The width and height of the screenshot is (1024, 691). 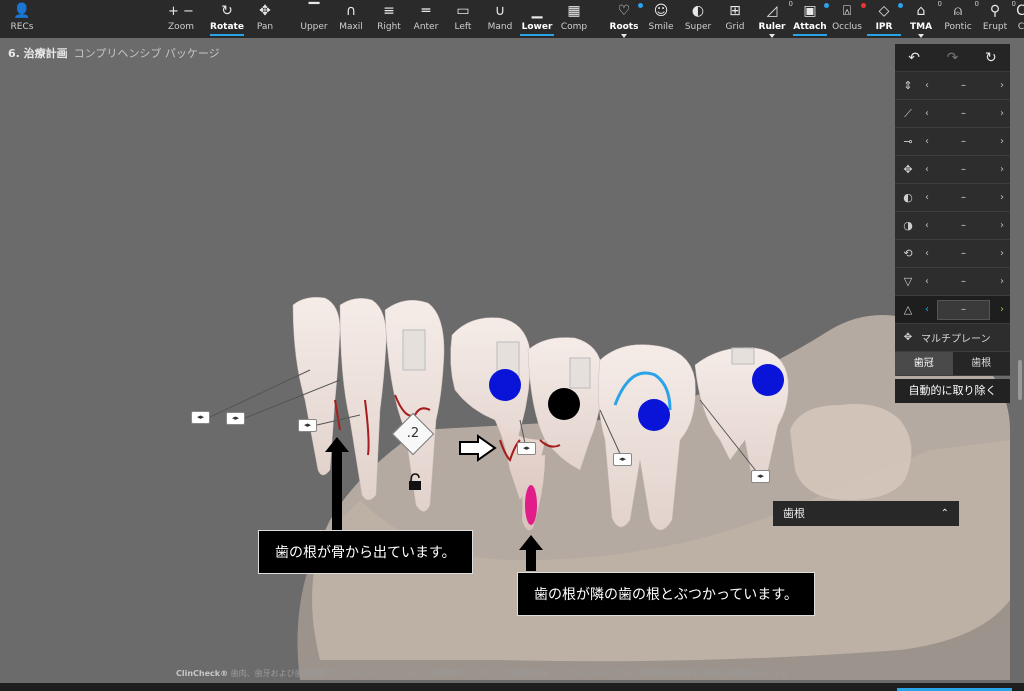 I want to click on root-movement-icon: △, so click(x=908, y=309).